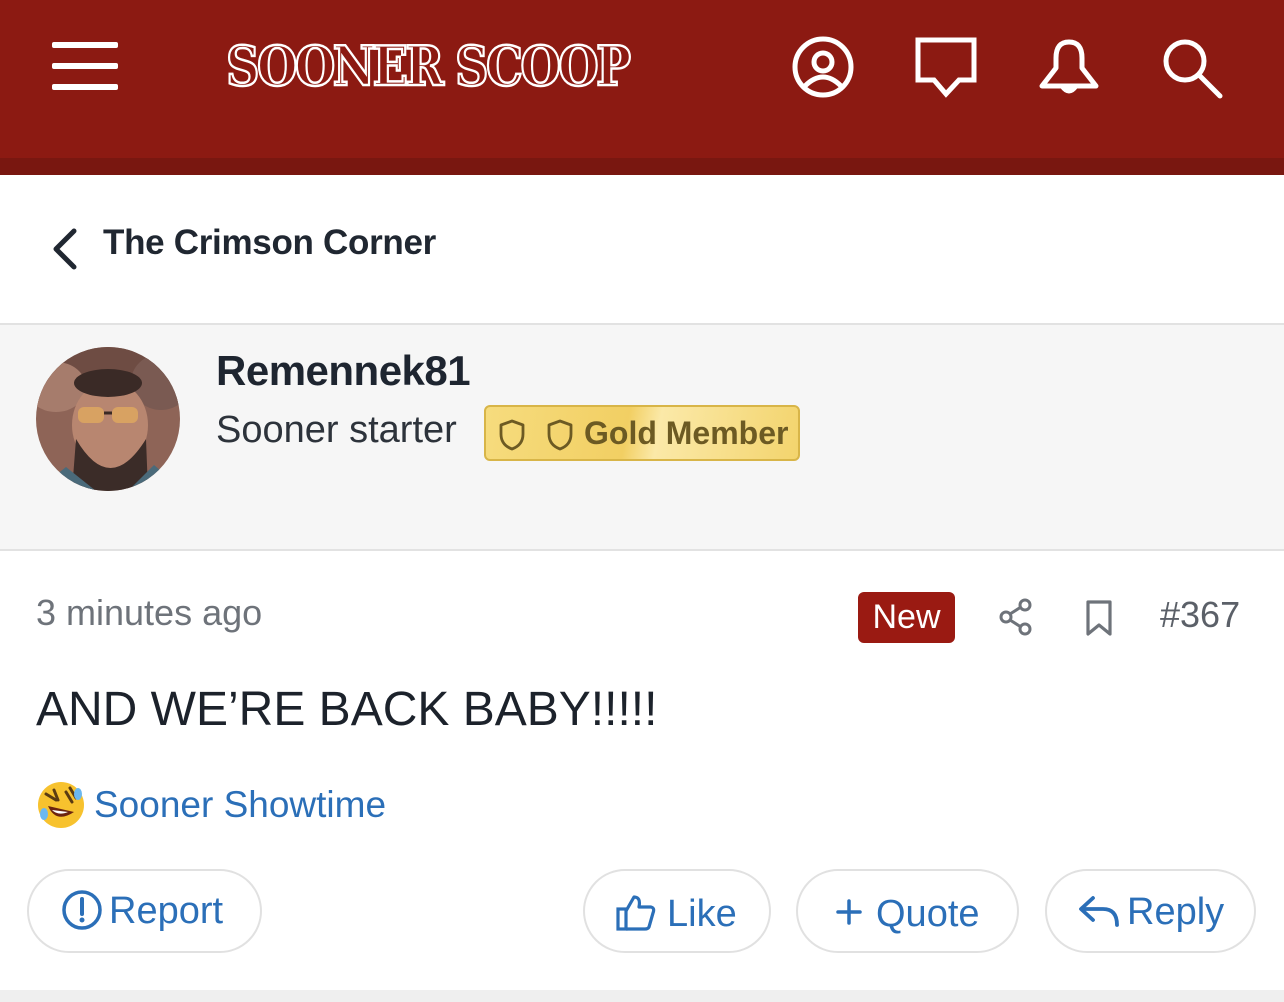  What do you see at coordinates (428, 66) in the screenshot?
I see `site-logo: SOONER SCOOP` at bounding box center [428, 66].